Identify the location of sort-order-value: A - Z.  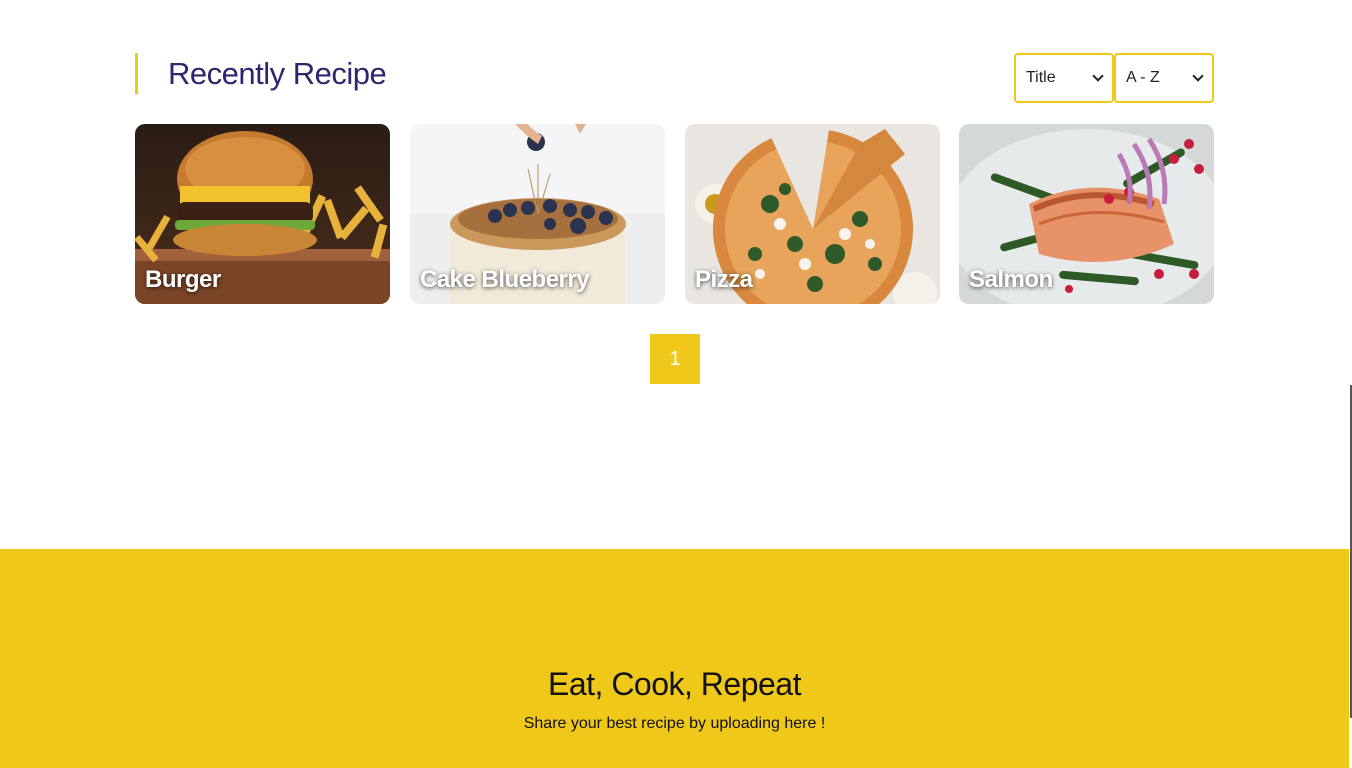
(1143, 77).